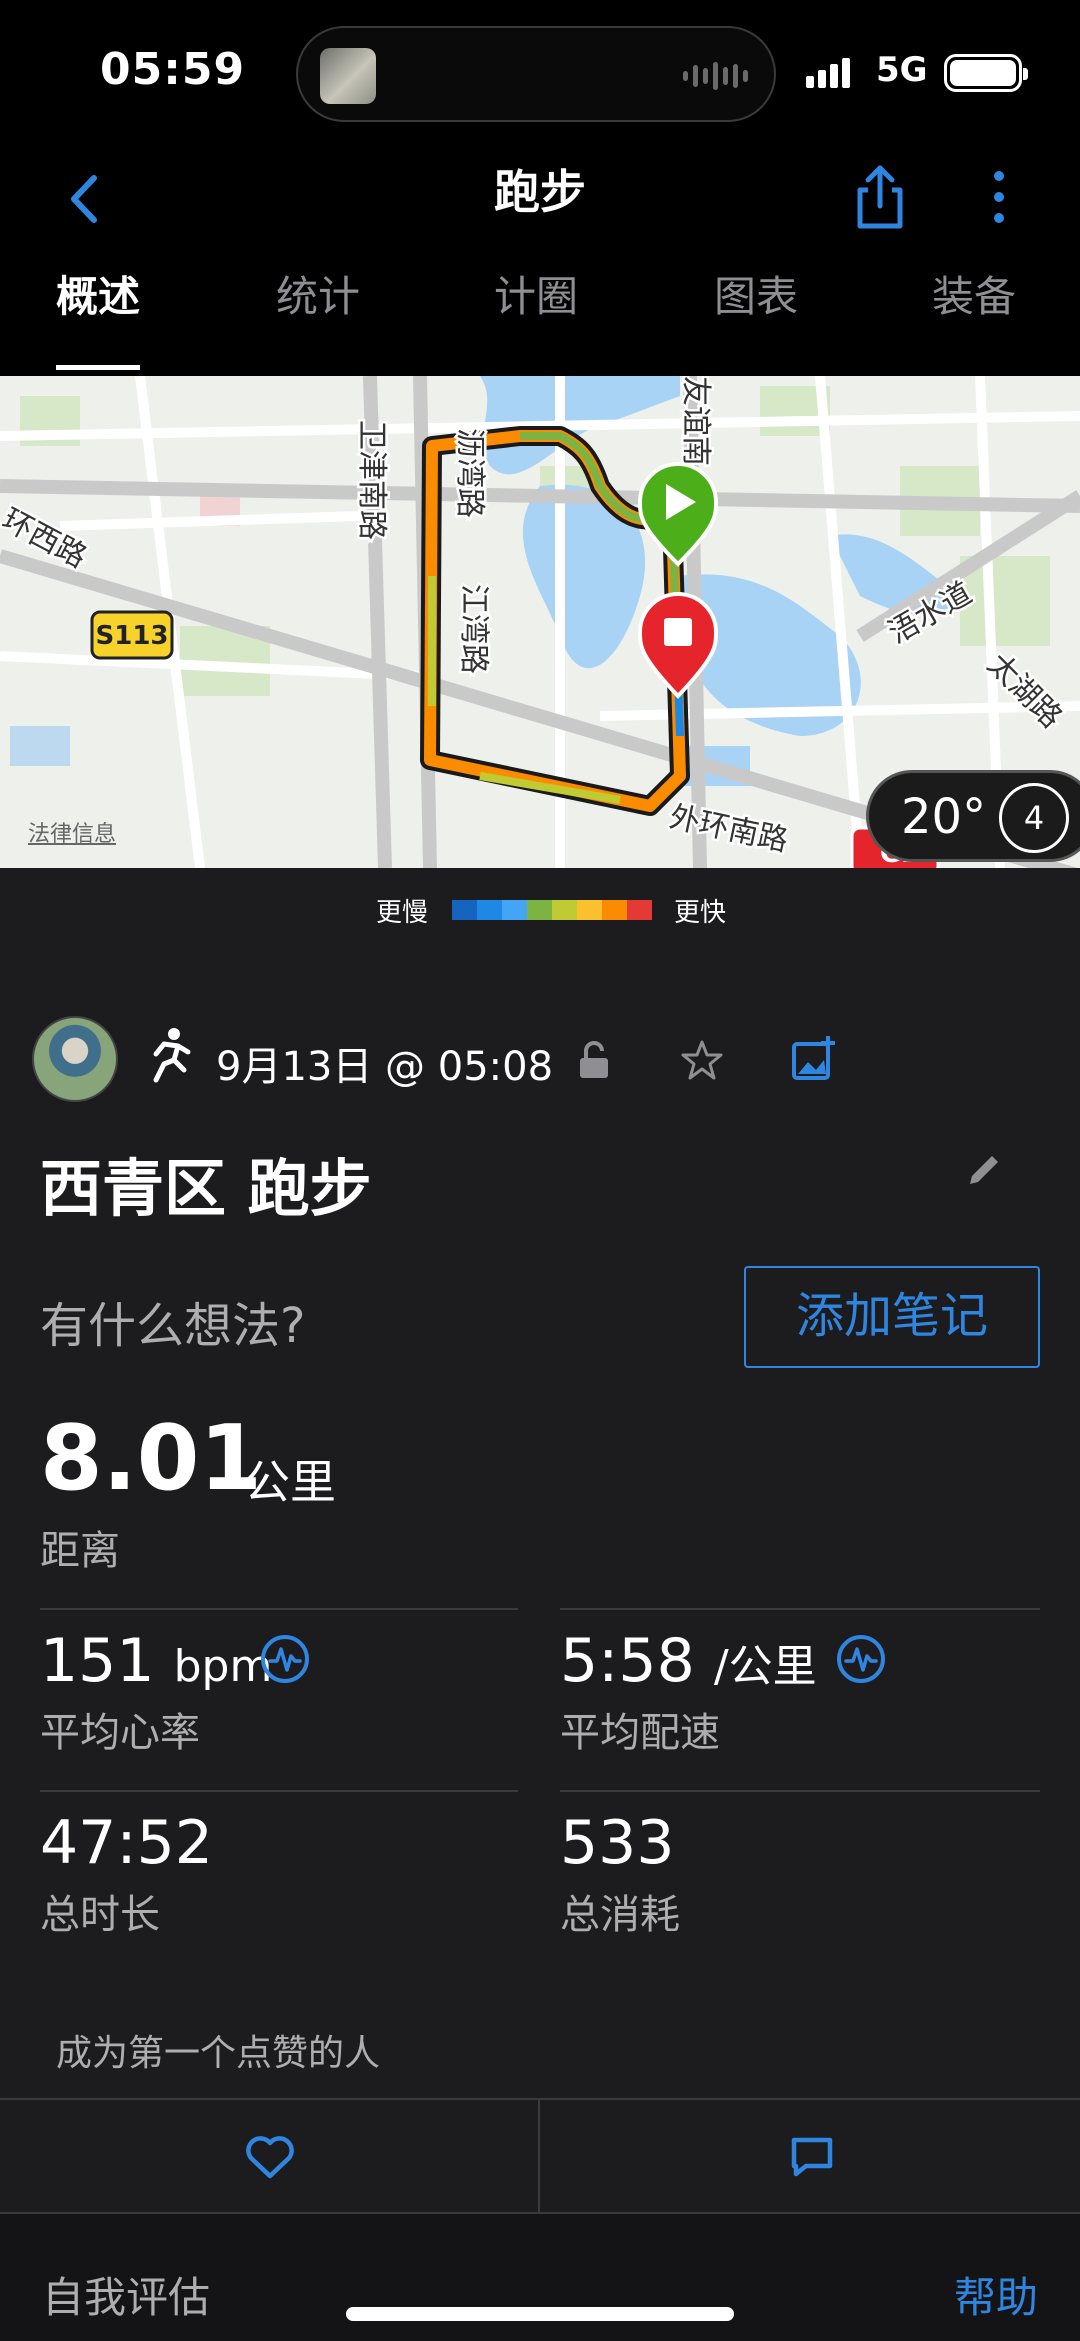 The height and width of the screenshot is (2341, 1080). I want to click on weather-temperature: 20°, so click(944, 817).